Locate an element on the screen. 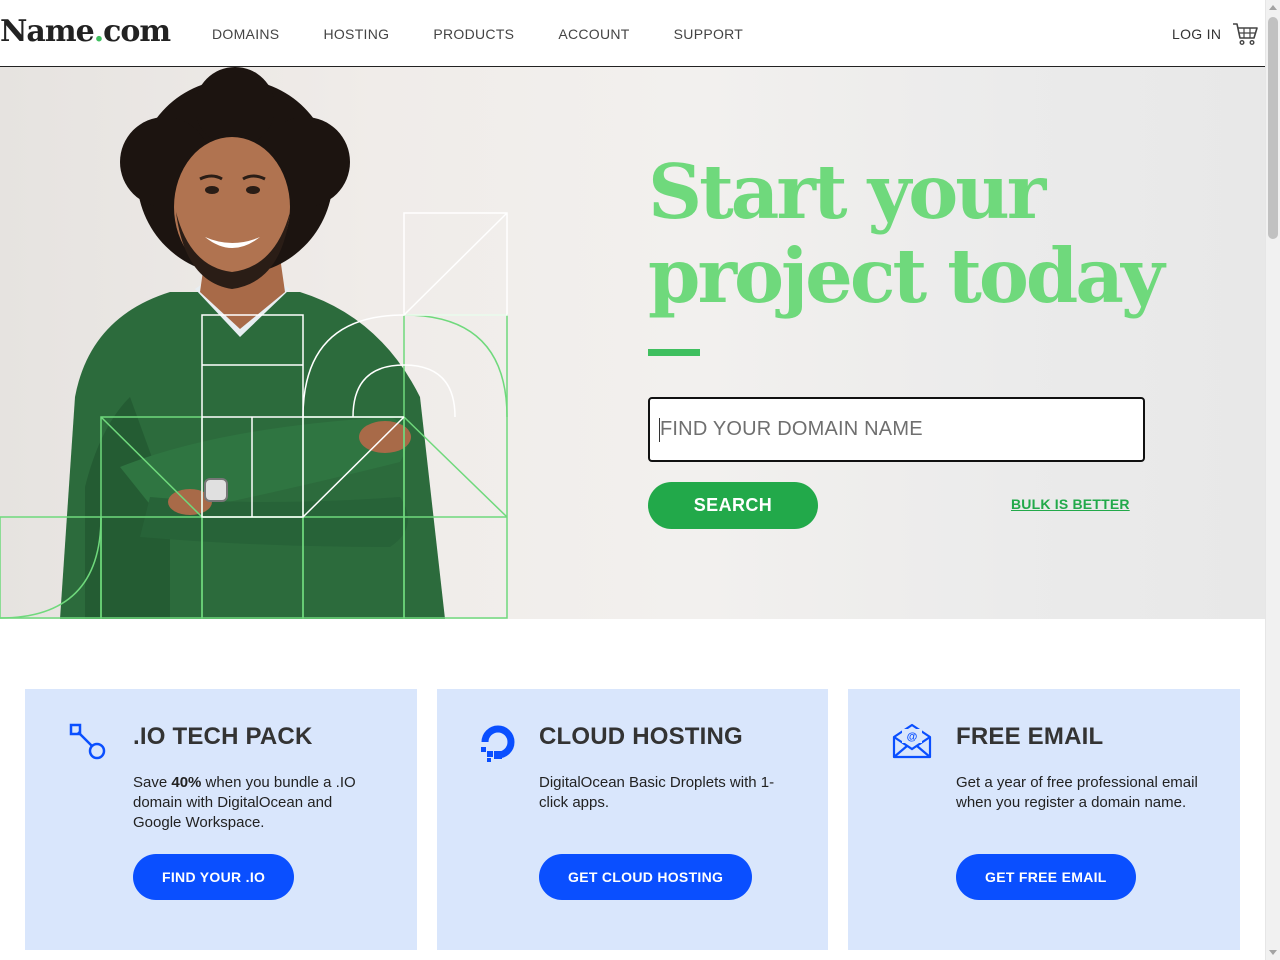 This screenshot has width=1280, height=960. logo: Name.com is located at coordinates (85, 31).